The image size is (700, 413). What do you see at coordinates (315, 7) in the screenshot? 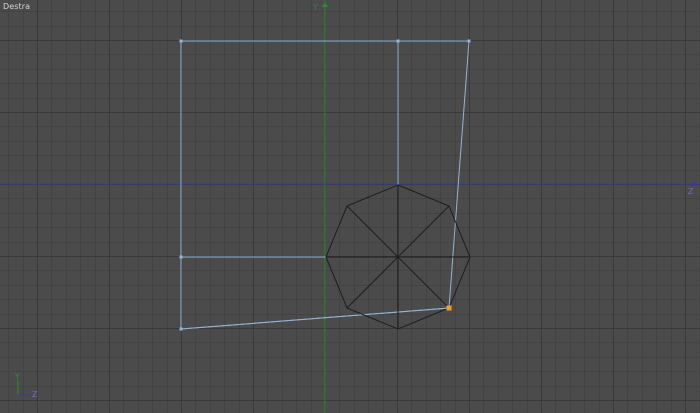
I see `y-axis-label: Y` at bounding box center [315, 7].